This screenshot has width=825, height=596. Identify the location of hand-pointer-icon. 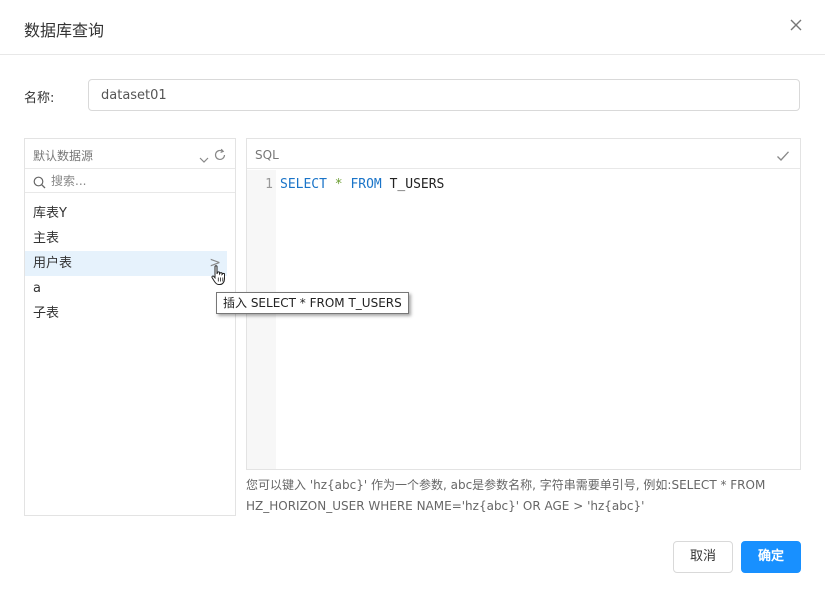
(219, 277).